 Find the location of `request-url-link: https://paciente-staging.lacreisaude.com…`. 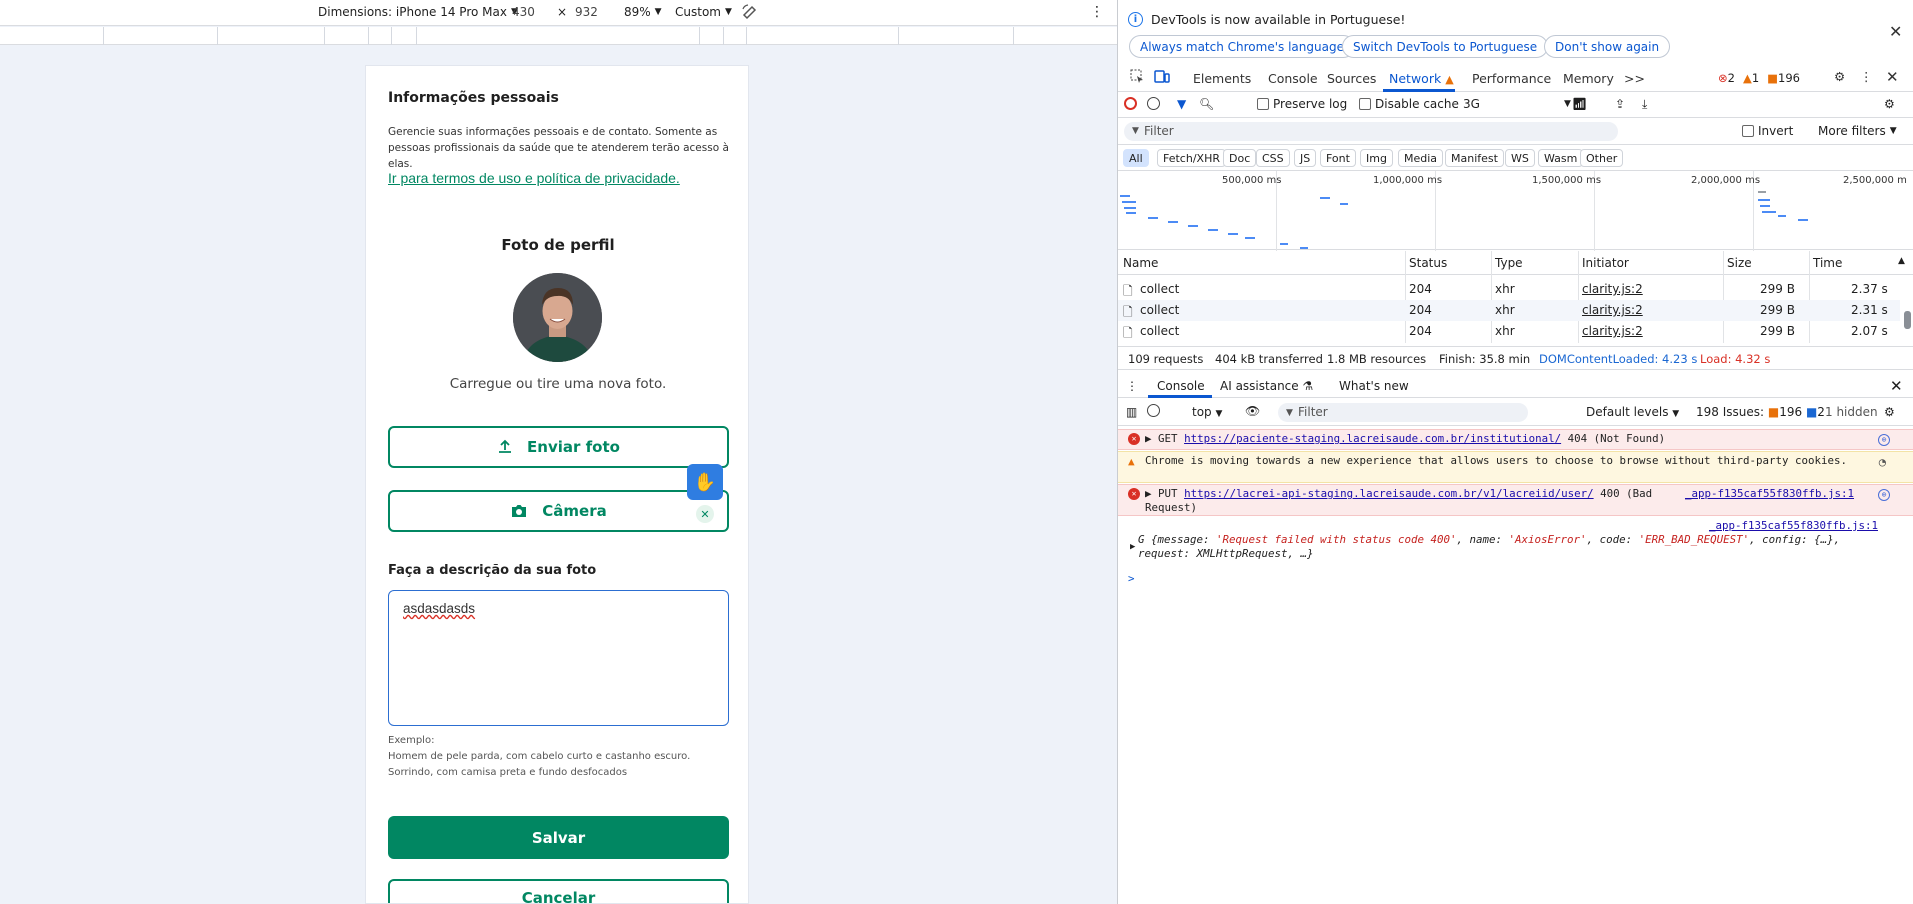

request-url-link: https://paciente-staging.lacreisaude.com… is located at coordinates (1372, 438).